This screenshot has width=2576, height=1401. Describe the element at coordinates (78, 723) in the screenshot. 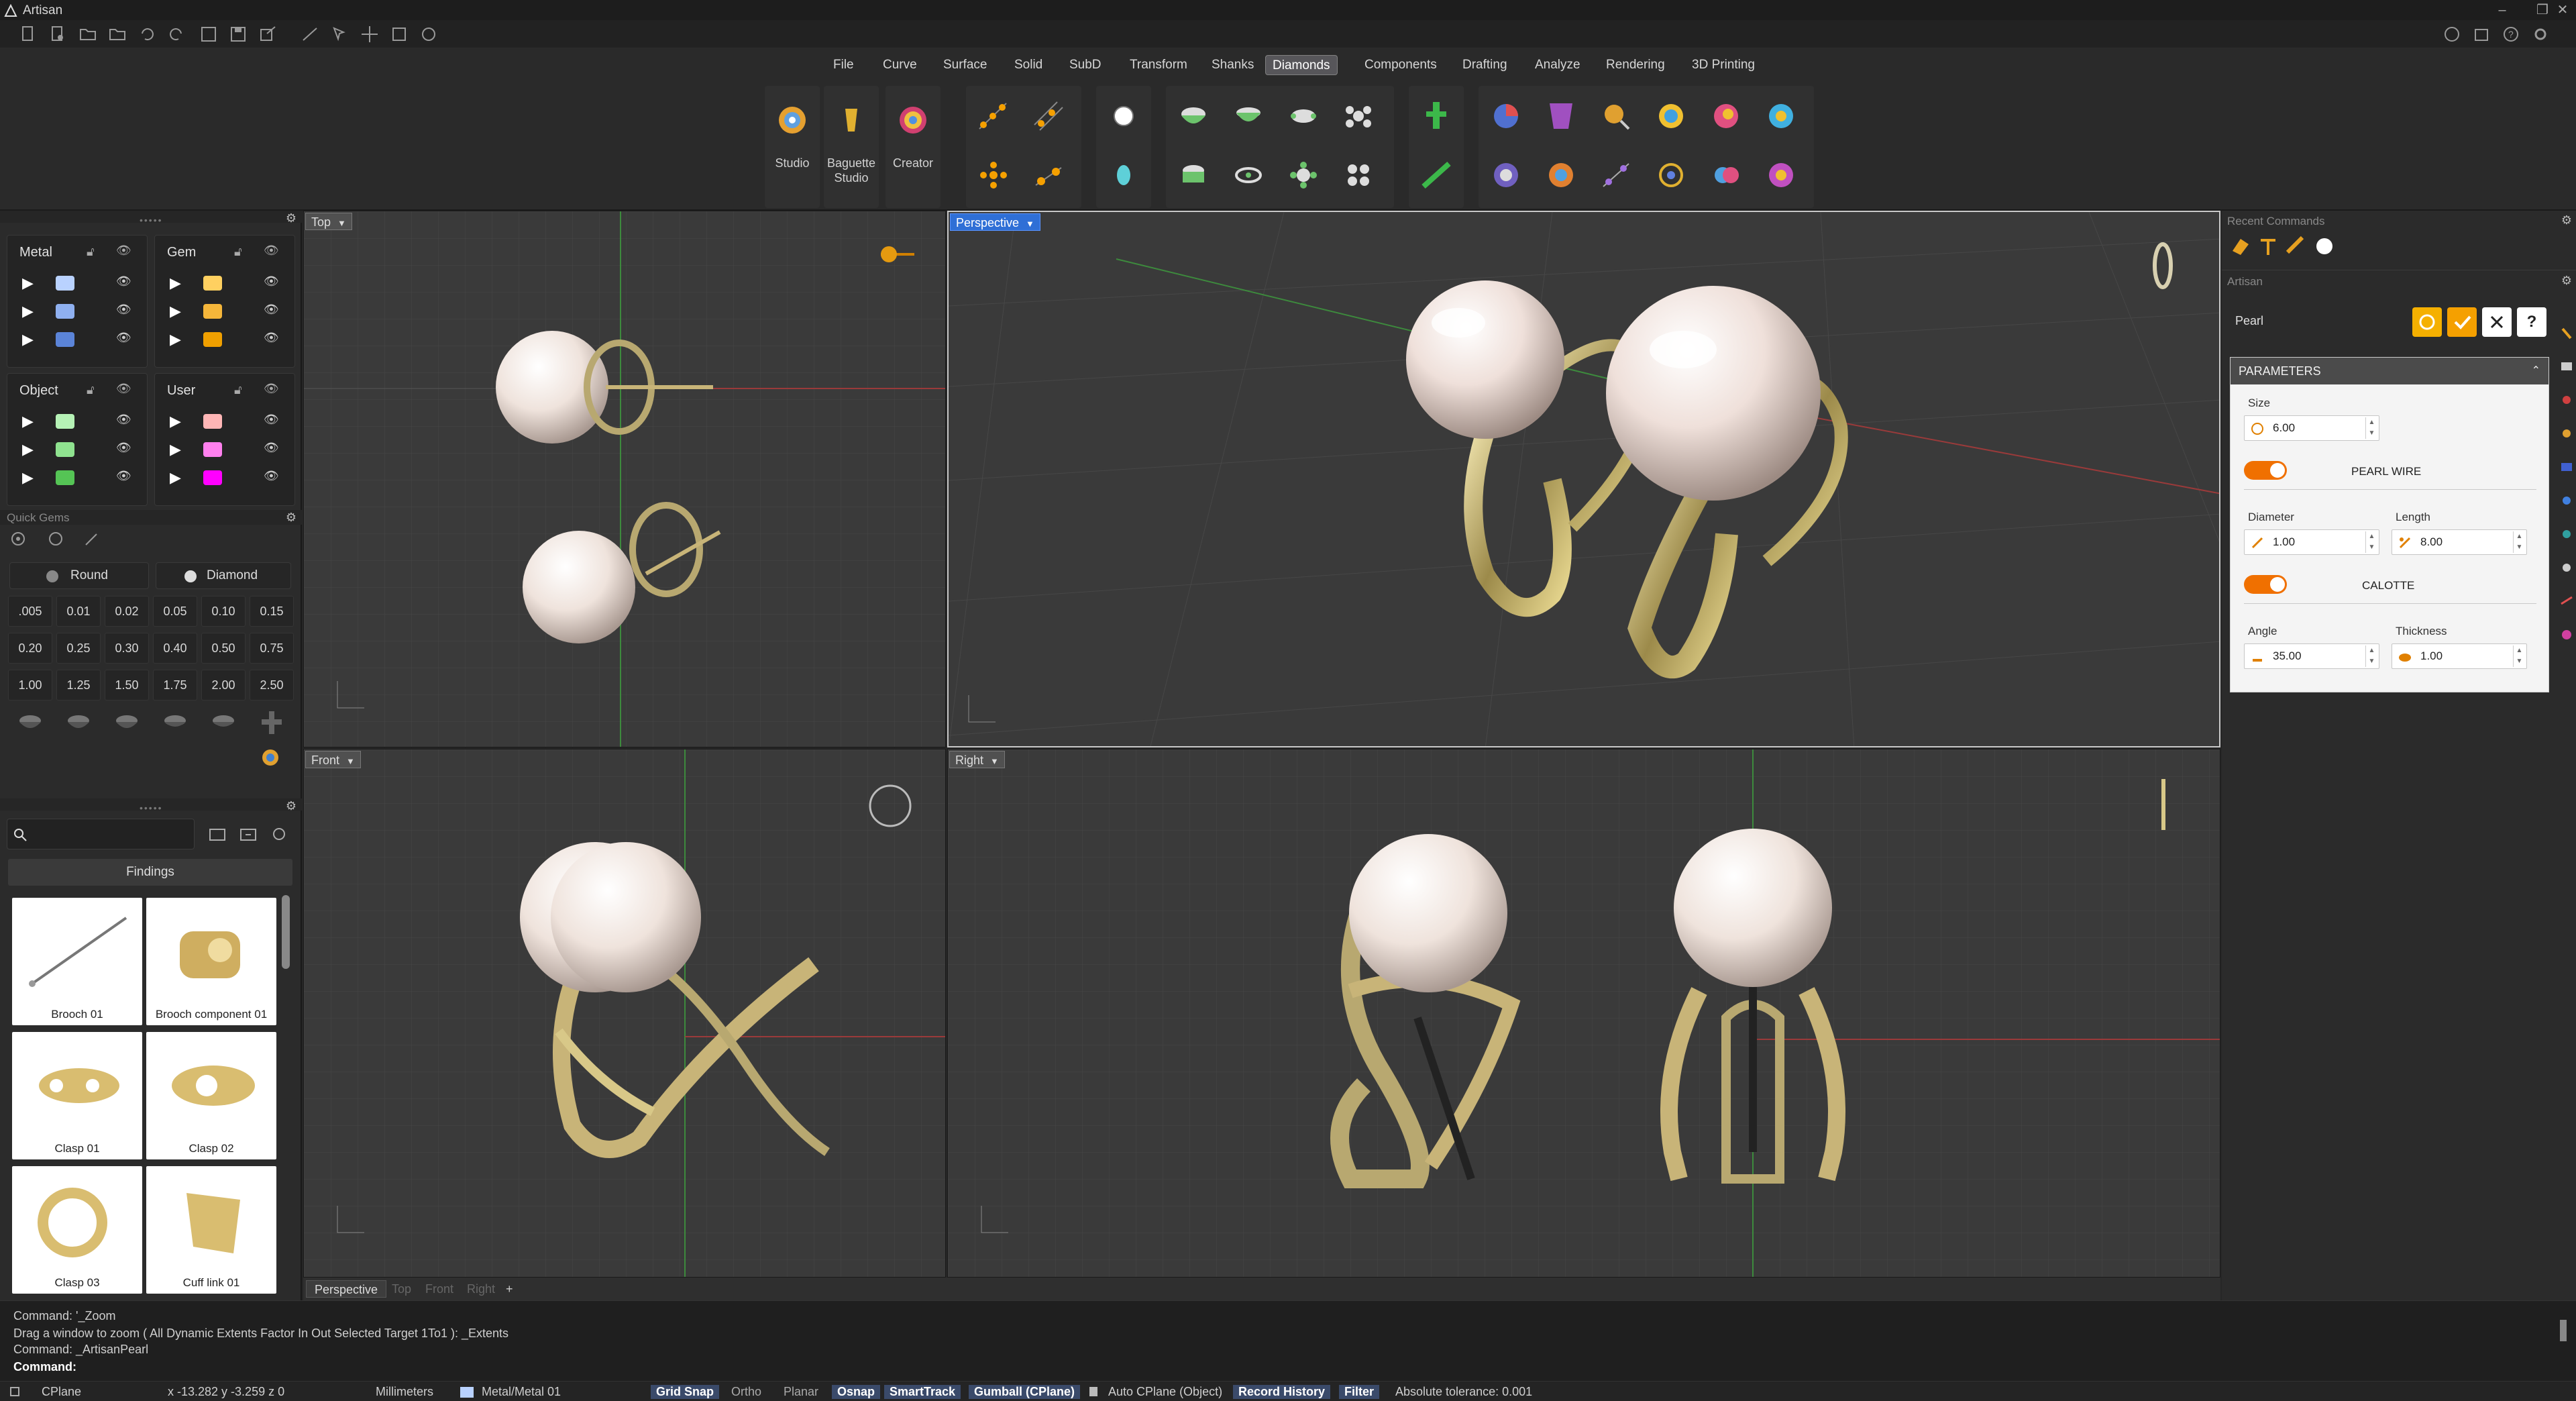

I see `gem-setting-2-icon` at that location.